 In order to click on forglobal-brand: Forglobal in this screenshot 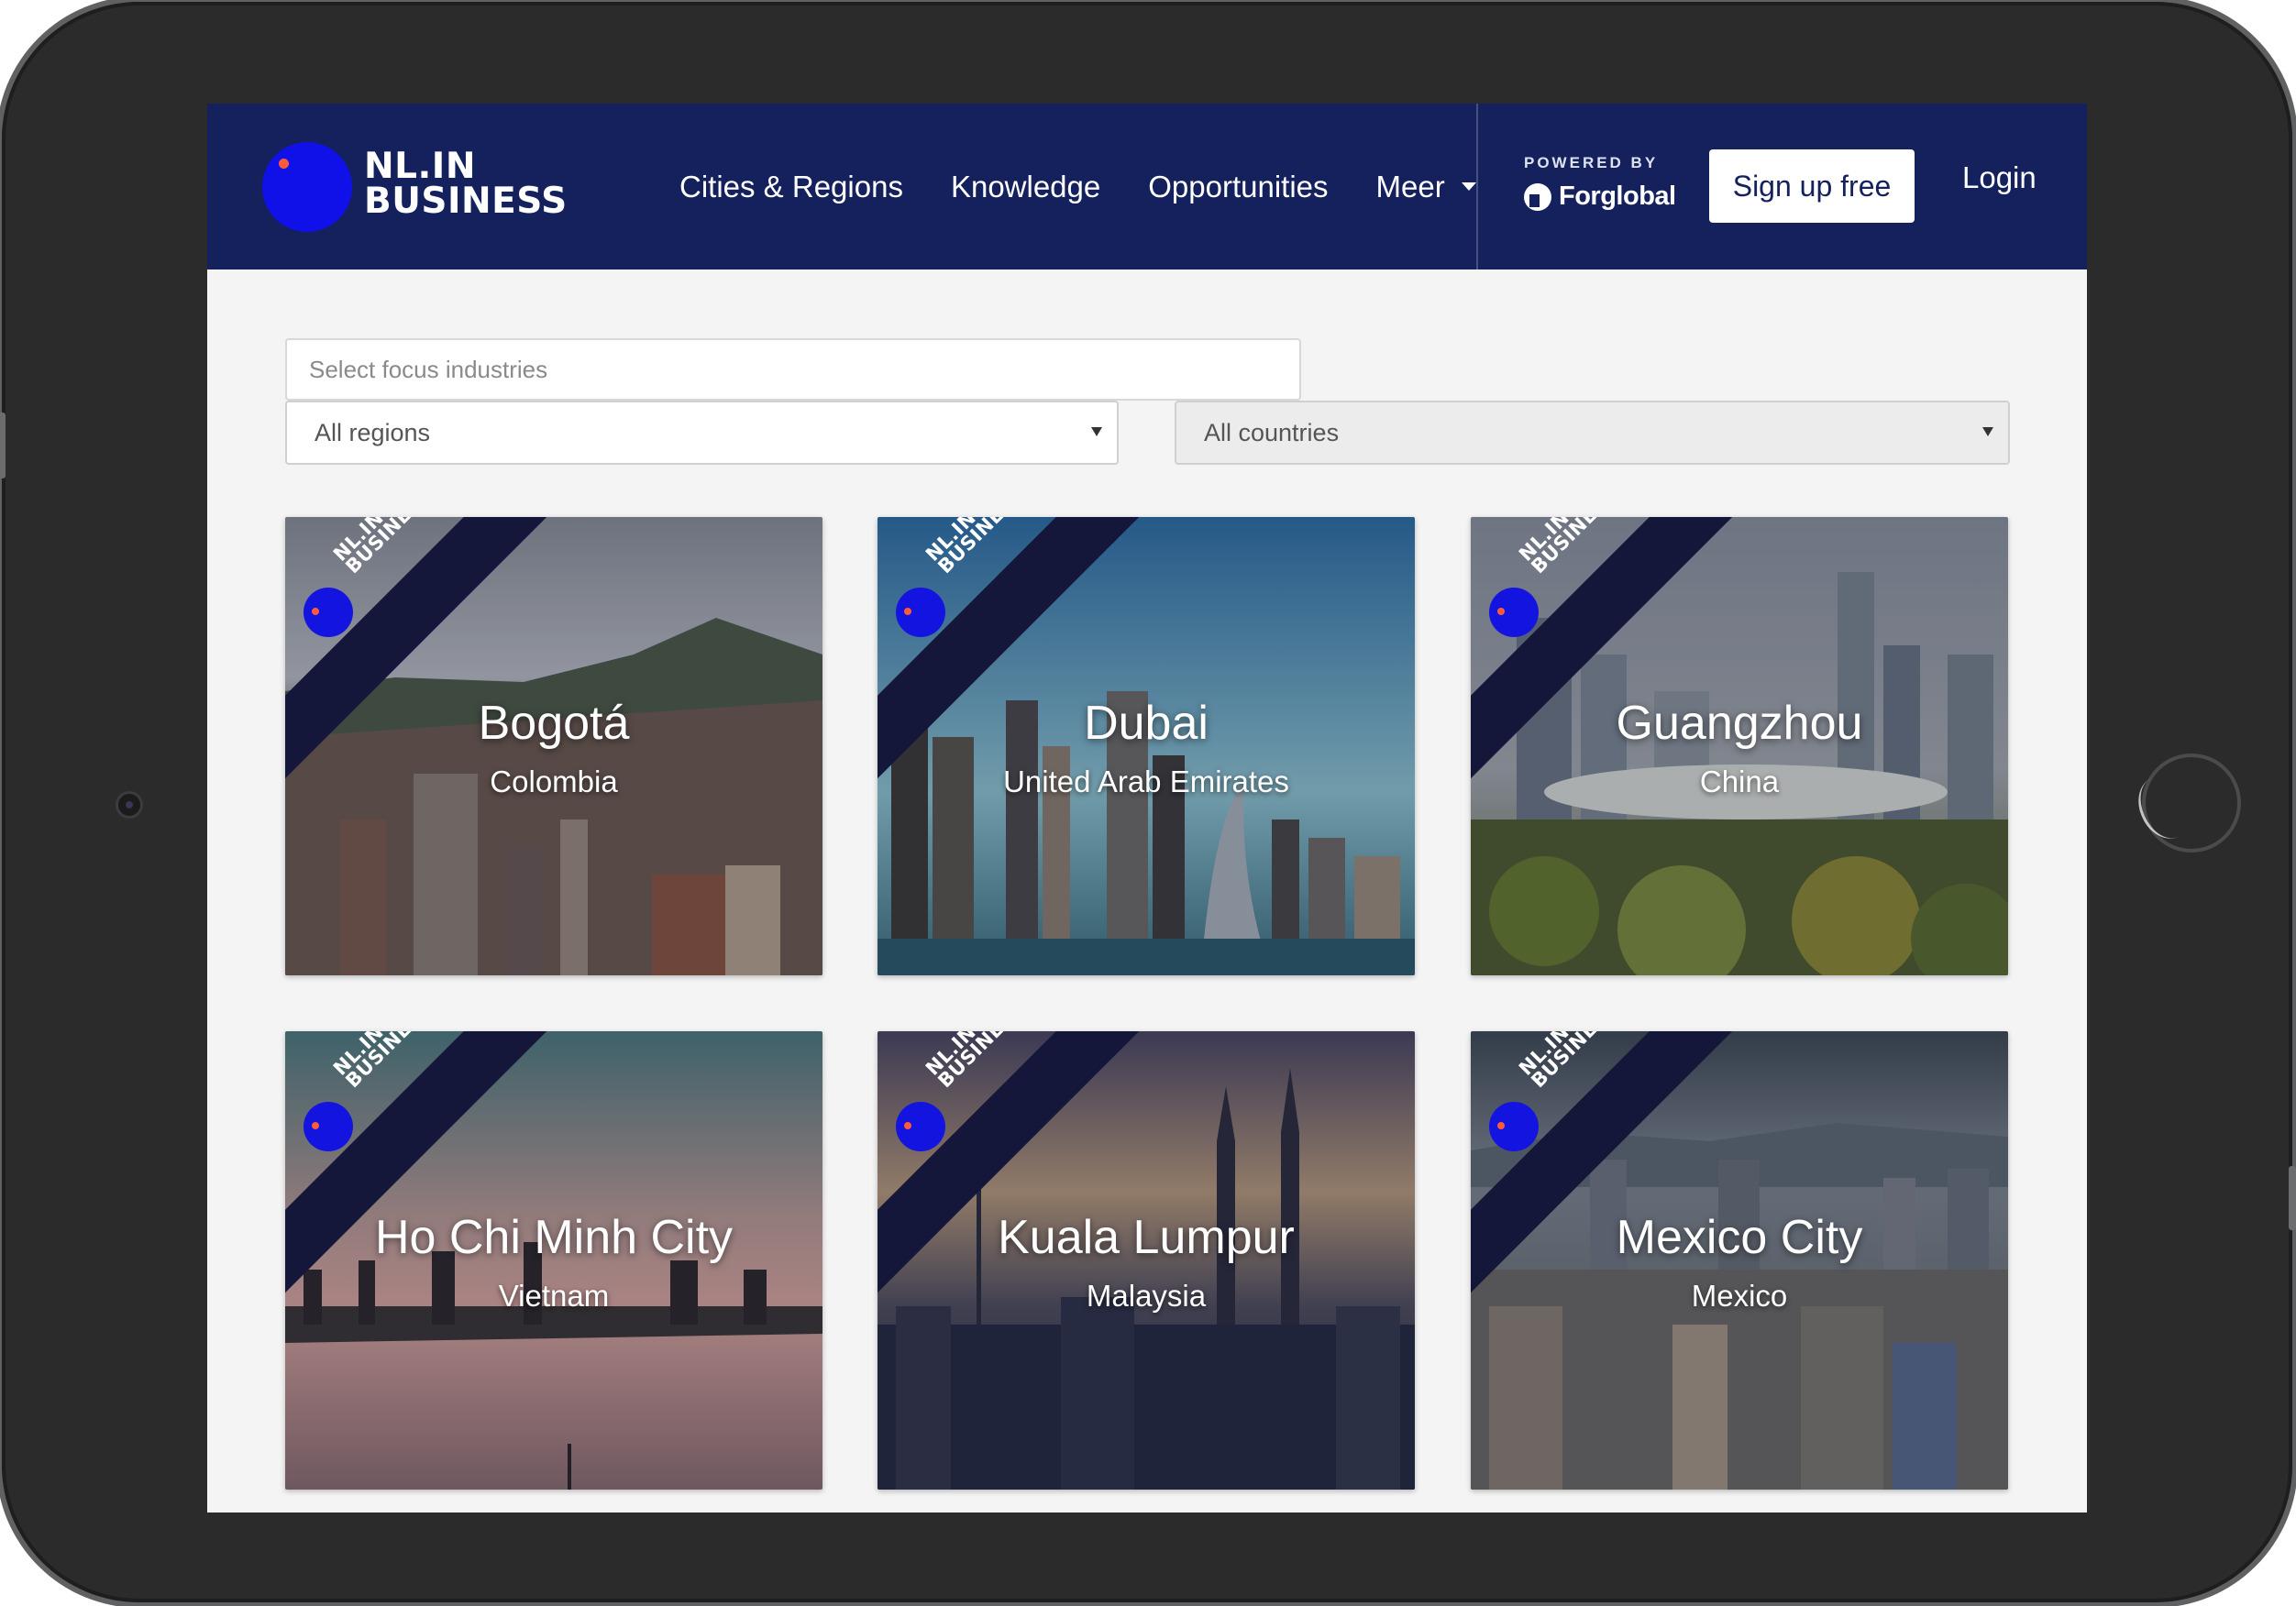, I will do `click(1600, 197)`.